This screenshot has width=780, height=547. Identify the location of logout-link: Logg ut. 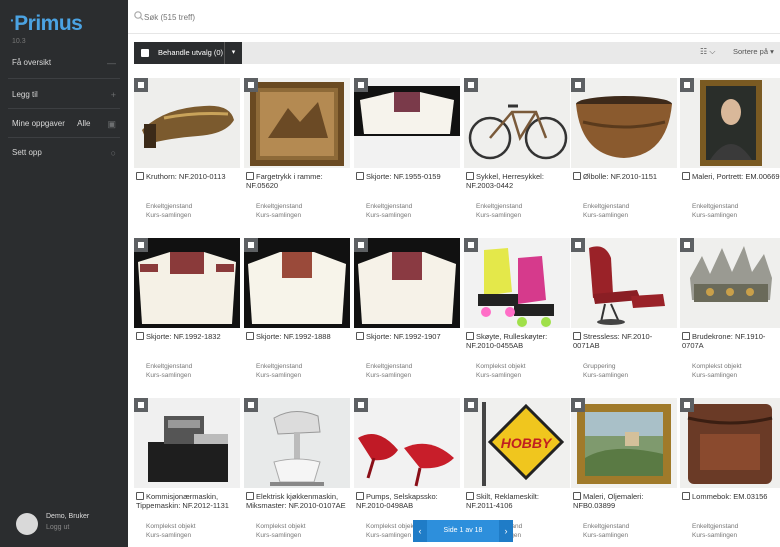
(57, 527).